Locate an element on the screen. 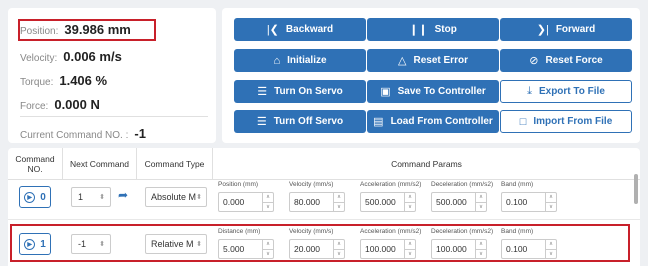 The width and height of the screenshot is (648, 266). header-command-params: Command Params is located at coordinates (426, 164).